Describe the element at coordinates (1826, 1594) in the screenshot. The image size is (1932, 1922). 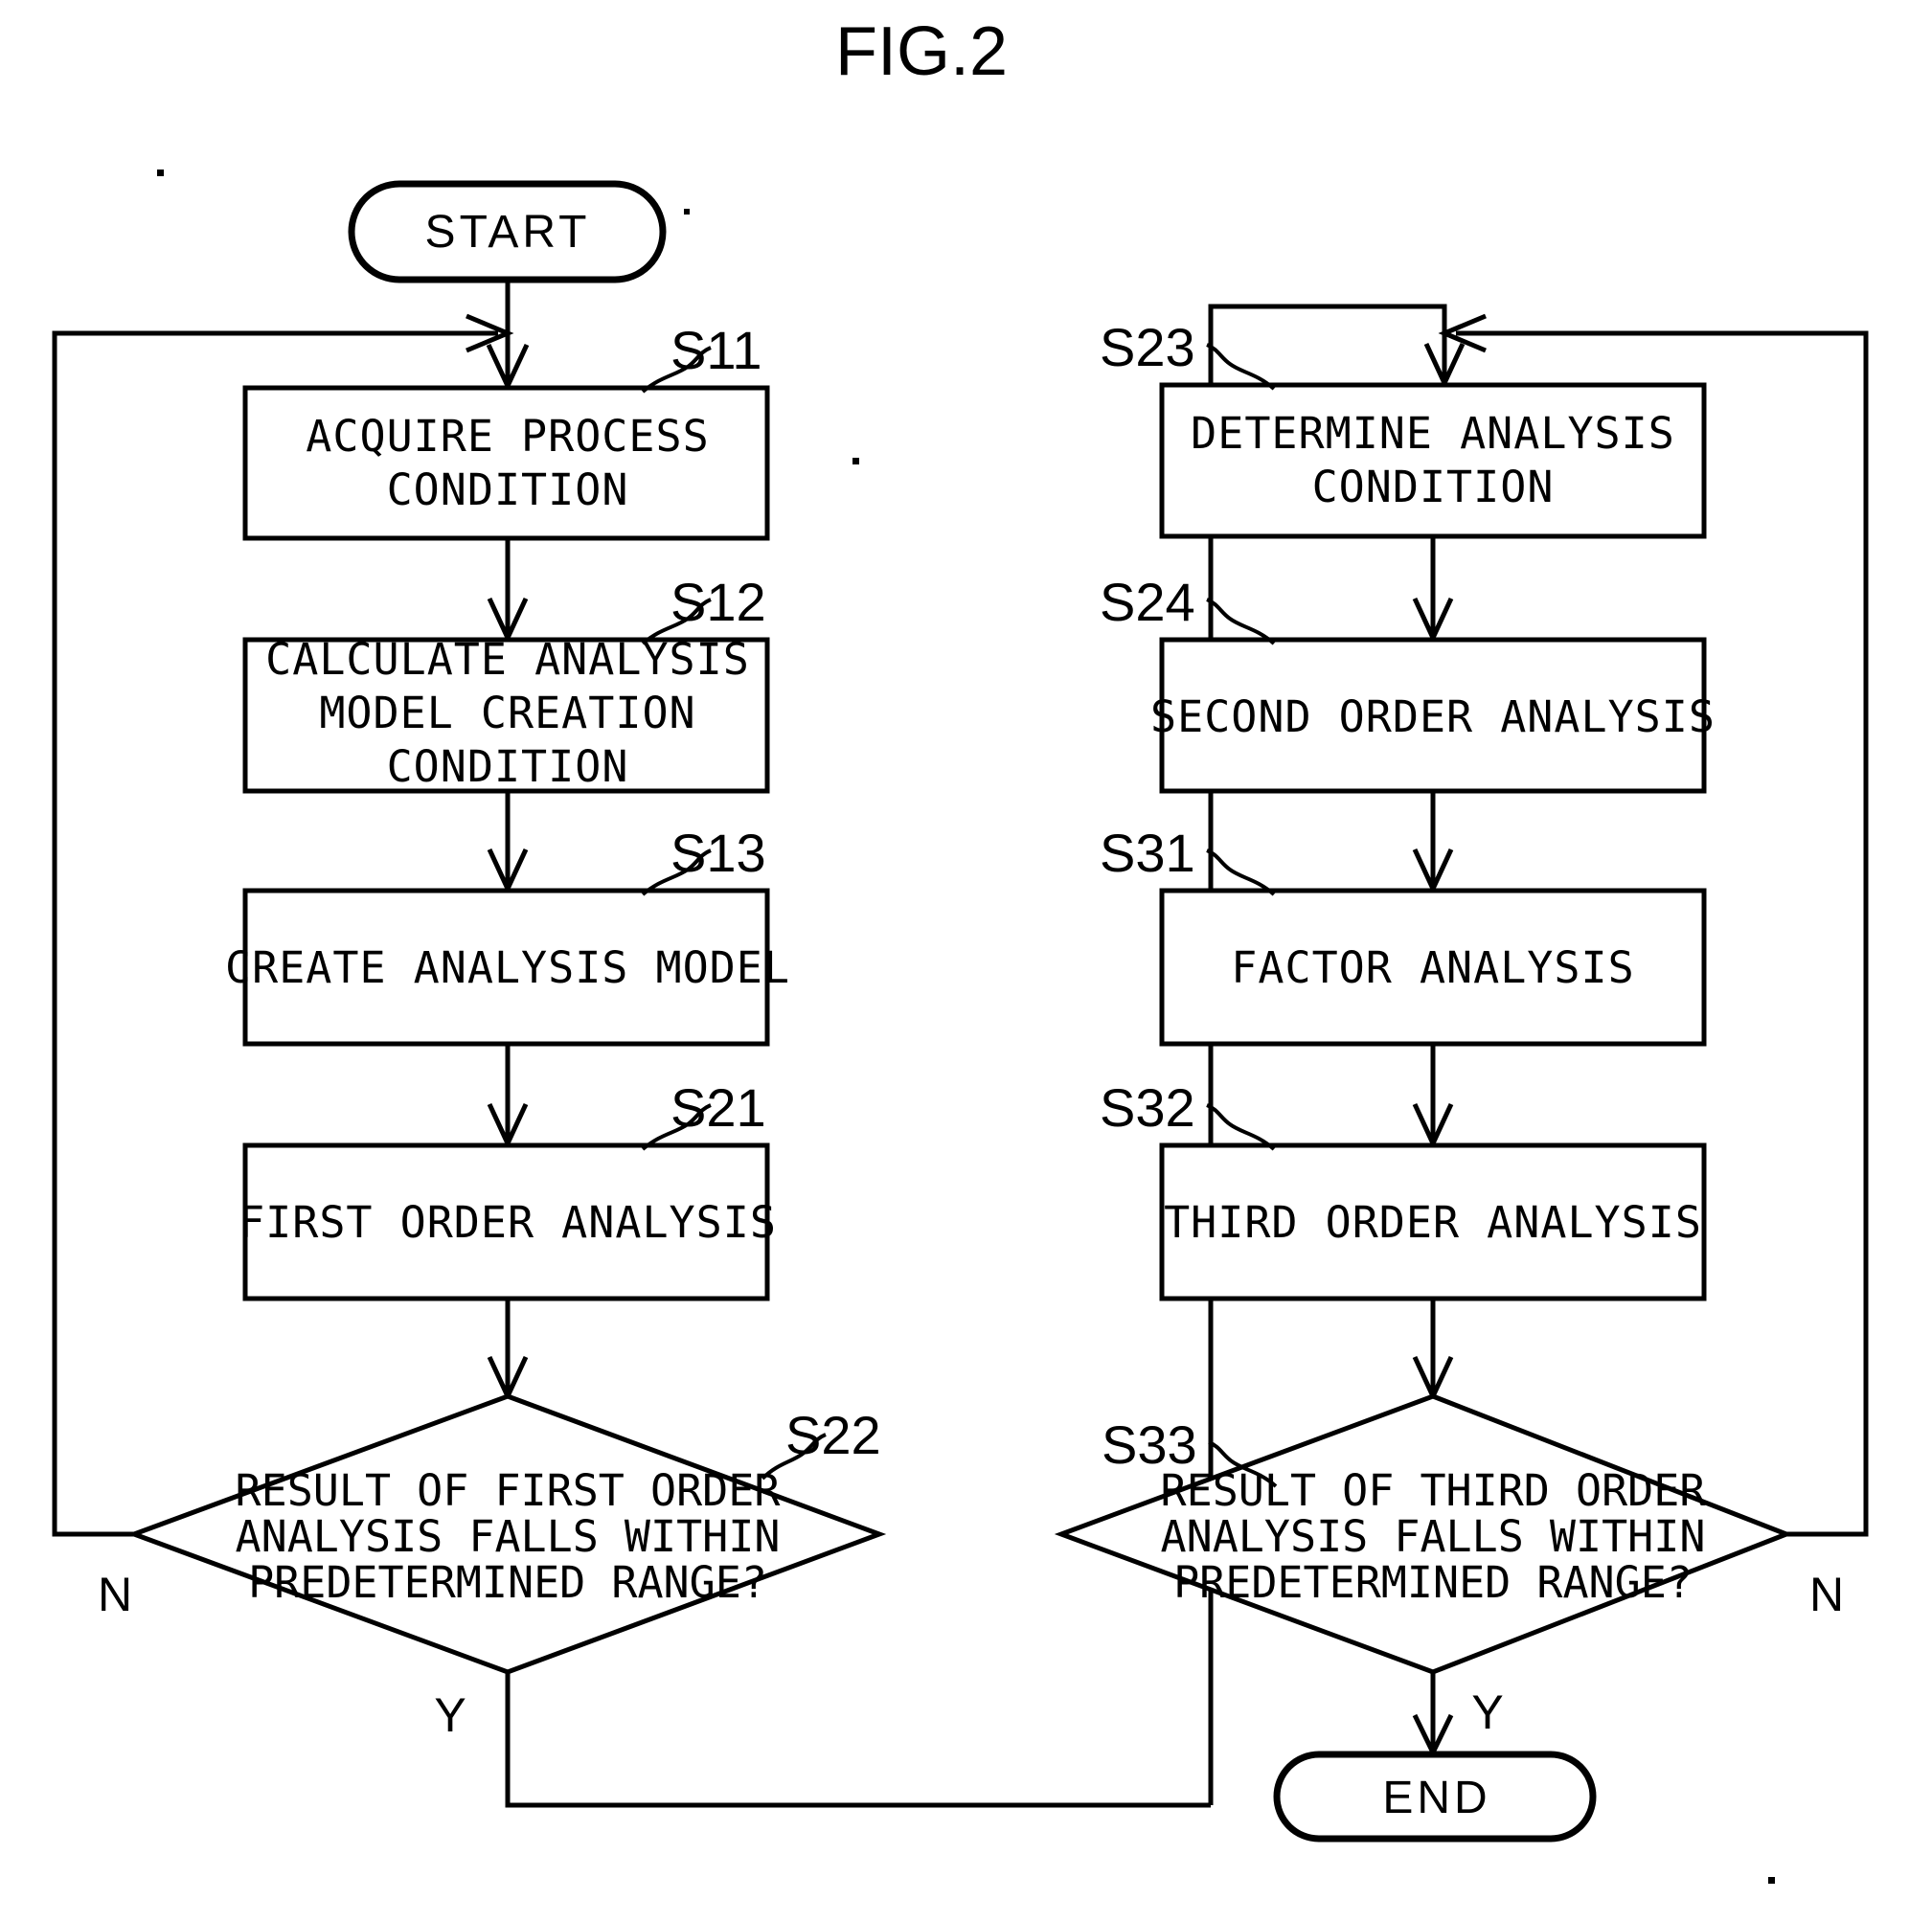
I see `branch-label-no-right: N` at that location.